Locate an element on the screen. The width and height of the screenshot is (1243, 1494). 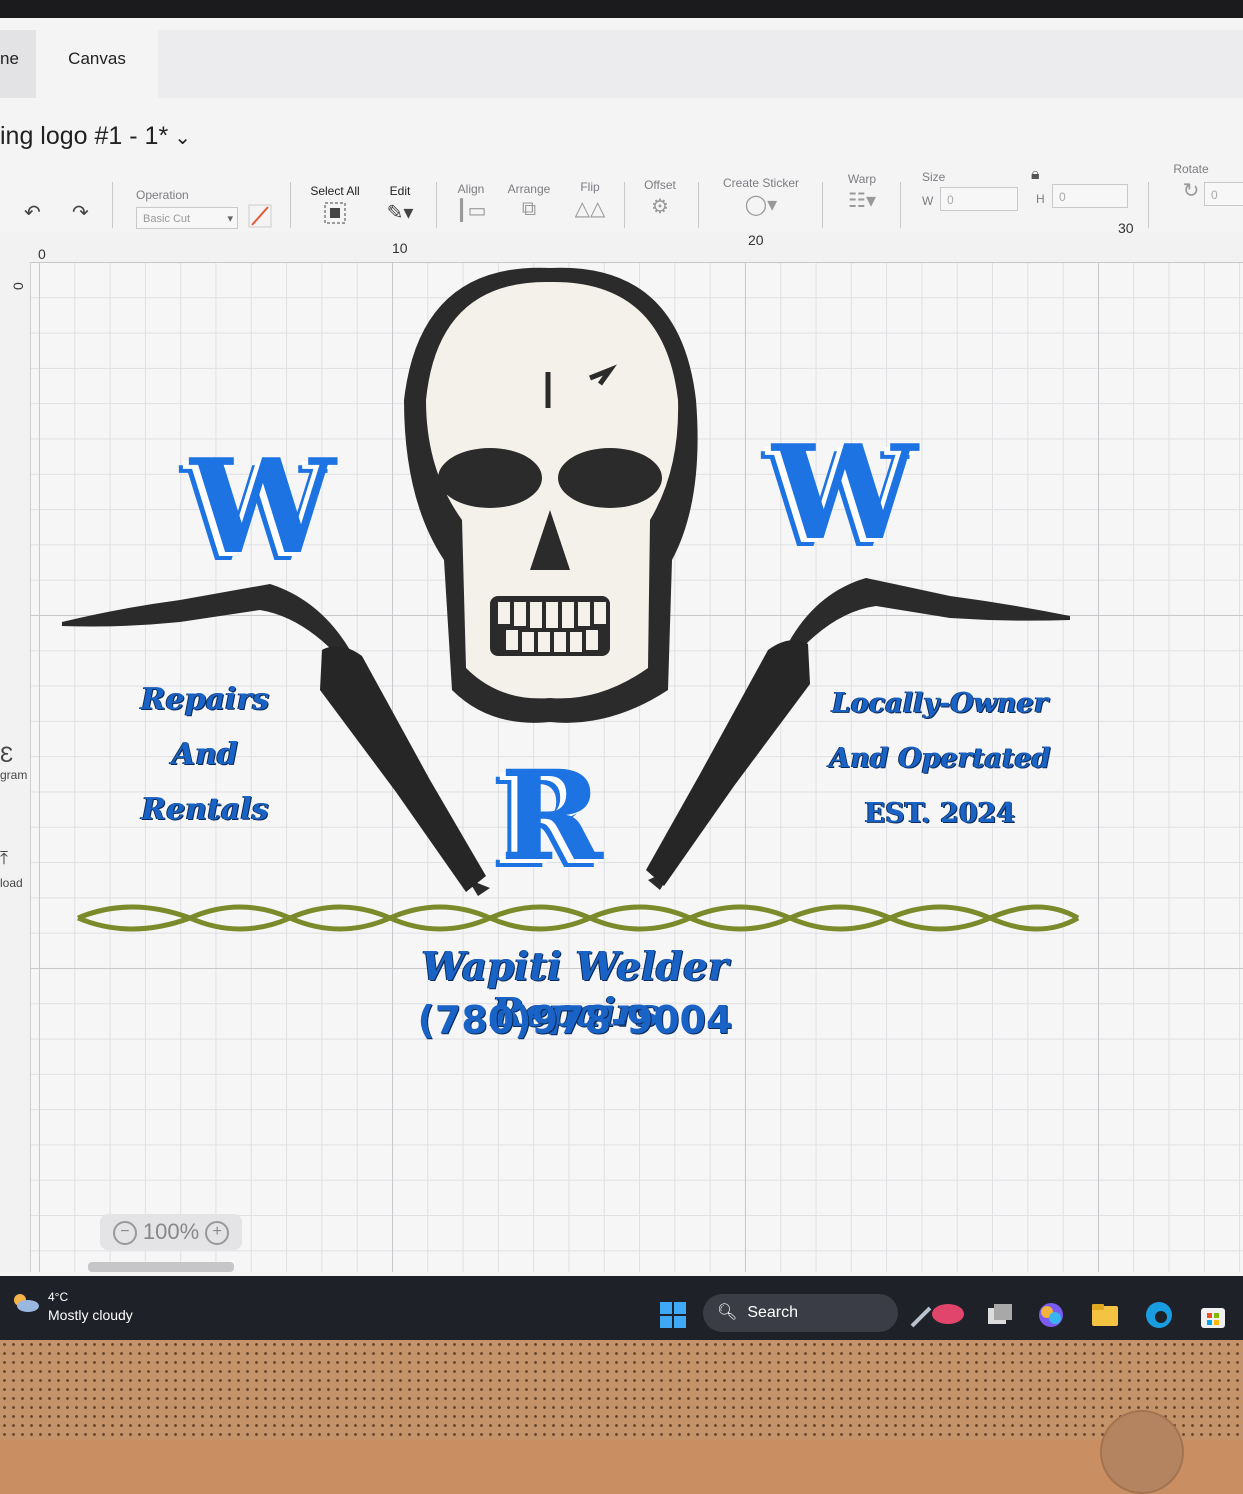
left-text-block: Repairs And Rentals is located at coordinates (205, 754).